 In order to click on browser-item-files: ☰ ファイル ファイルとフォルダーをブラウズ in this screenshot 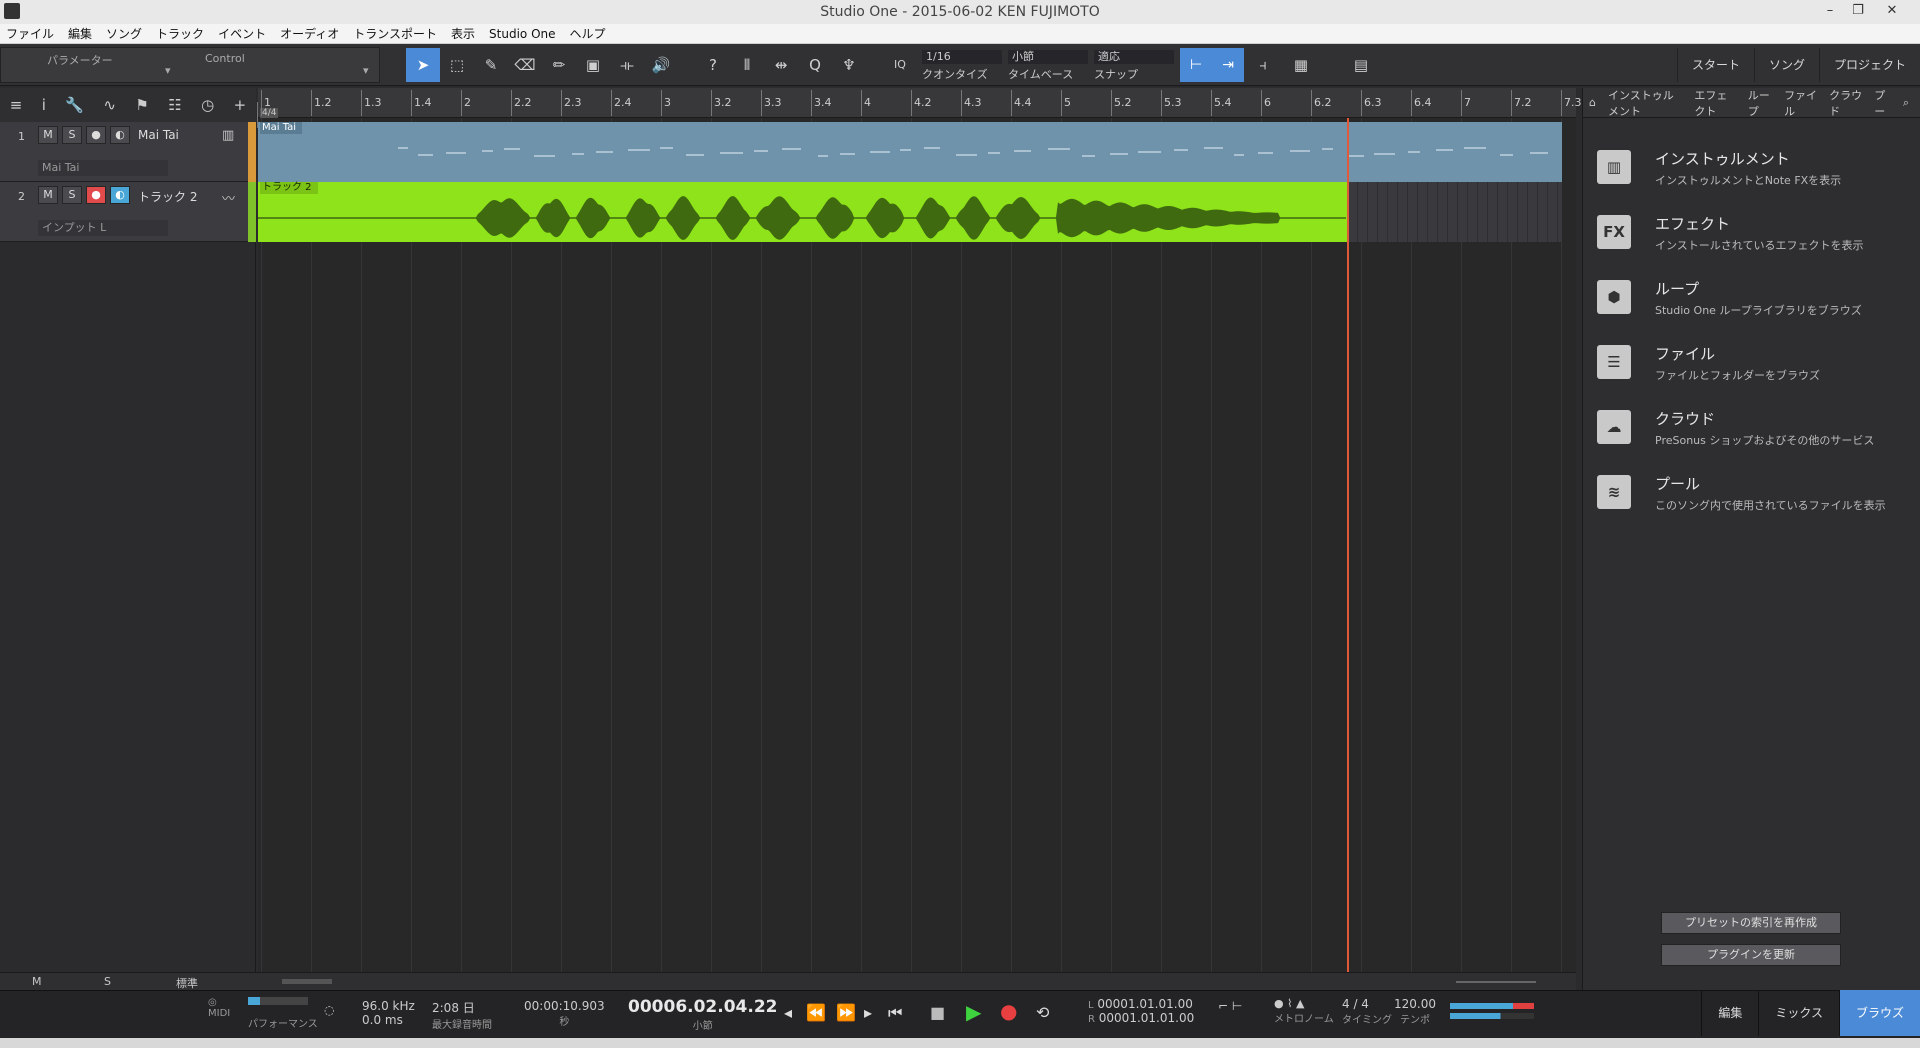, I will do `click(1752, 367)`.